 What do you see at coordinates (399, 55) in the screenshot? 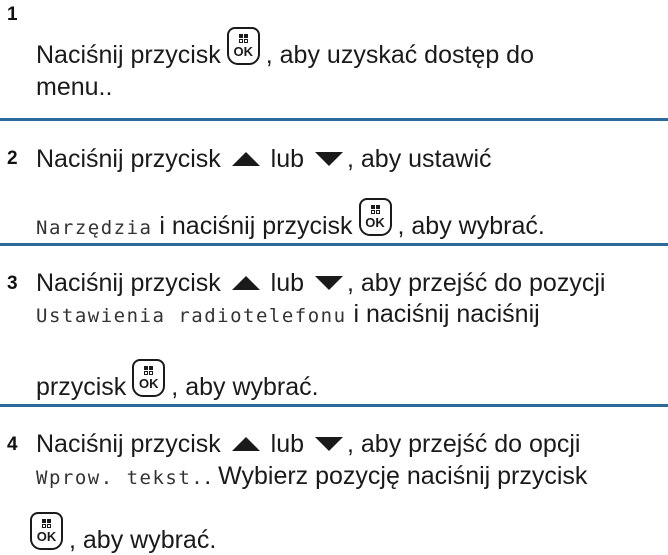
I see `instruction-text: , aby uzyskać dostęp do` at bounding box center [399, 55].